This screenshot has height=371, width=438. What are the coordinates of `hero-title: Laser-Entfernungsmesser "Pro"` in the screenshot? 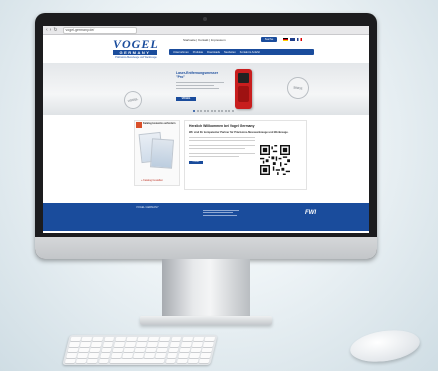 It's located at (197, 75).